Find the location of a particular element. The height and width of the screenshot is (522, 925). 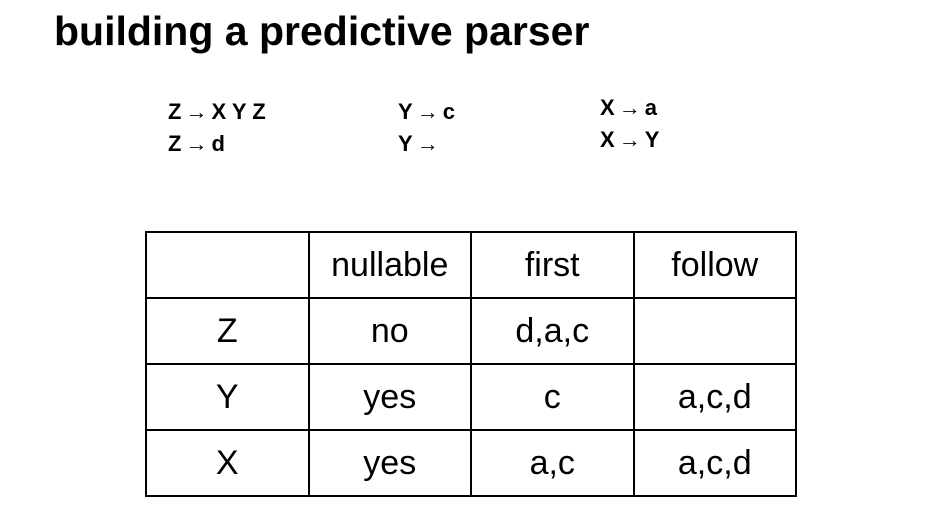

production: X → a is located at coordinates (629, 108).